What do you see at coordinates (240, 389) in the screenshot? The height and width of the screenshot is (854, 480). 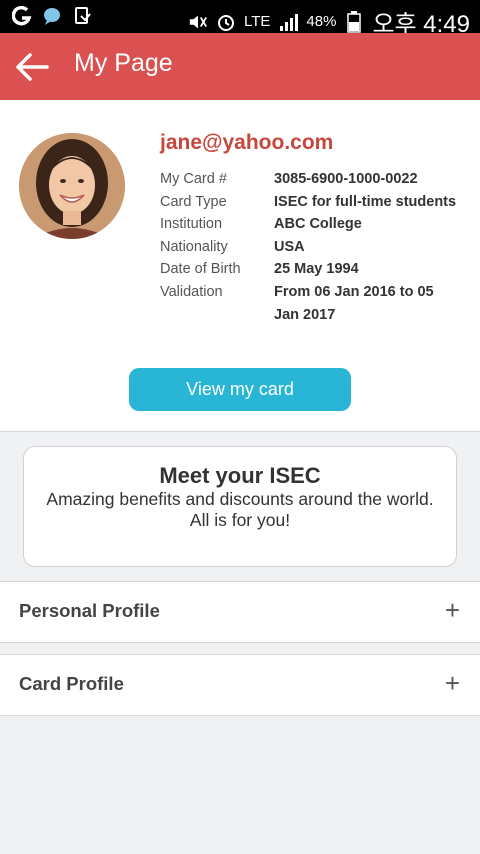 I see `view-my-card-button: View my card` at bounding box center [240, 389].